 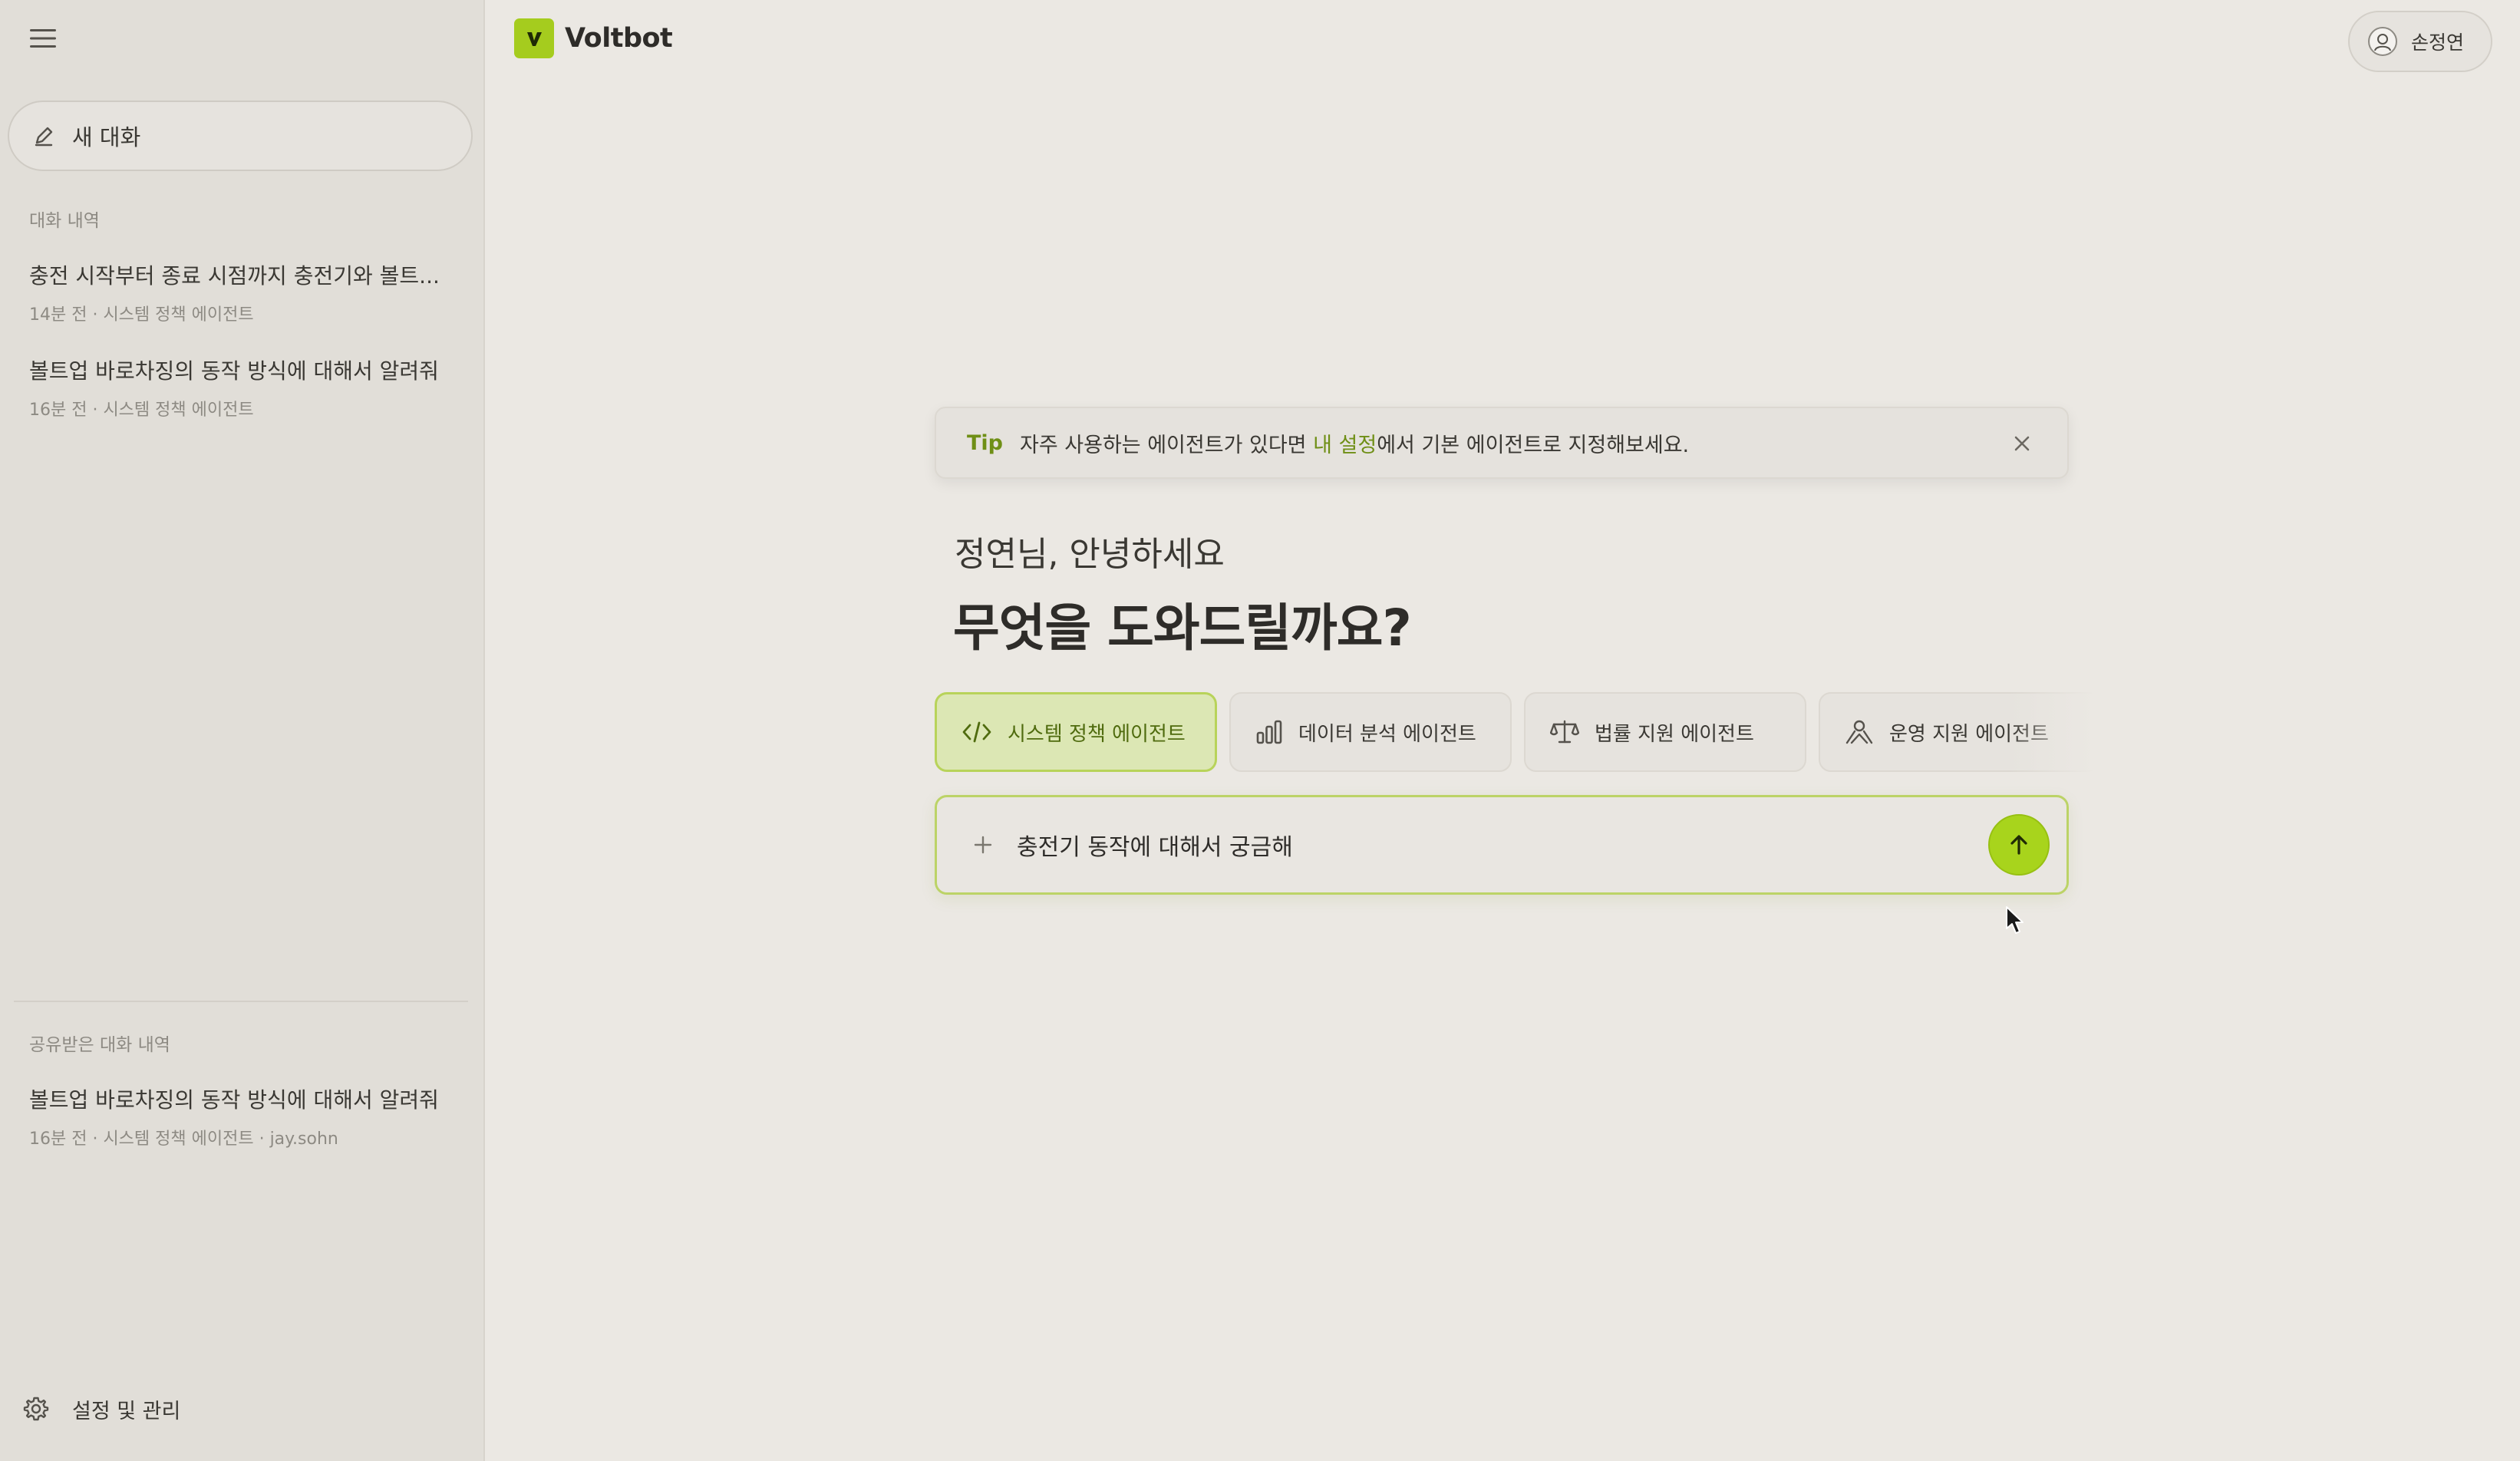 What do you see at coordinates (64, 221) in the screenshot?
I see `history-section-title: 대화 내역` at bounding box center [64, 221].